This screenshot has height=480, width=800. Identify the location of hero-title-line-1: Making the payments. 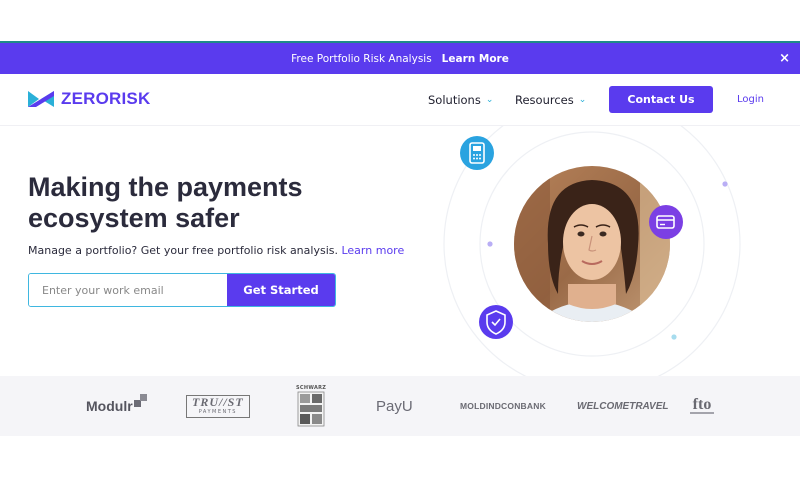
(165, 187).